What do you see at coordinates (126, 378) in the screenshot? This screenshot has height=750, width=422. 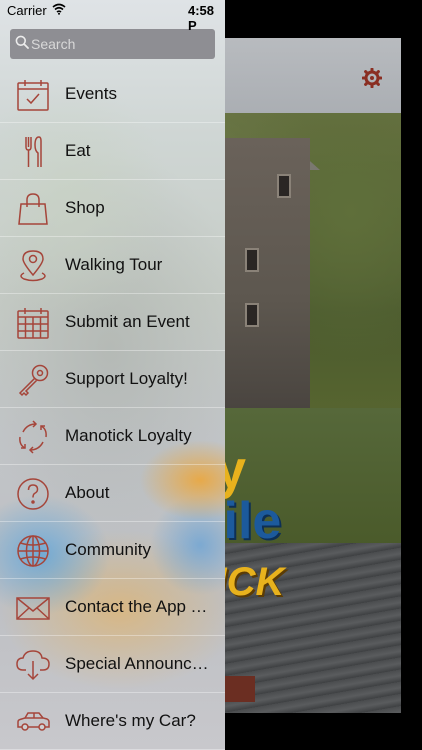 I see `menu-label: Support Loyalty!` at bounding box center [126, 378].